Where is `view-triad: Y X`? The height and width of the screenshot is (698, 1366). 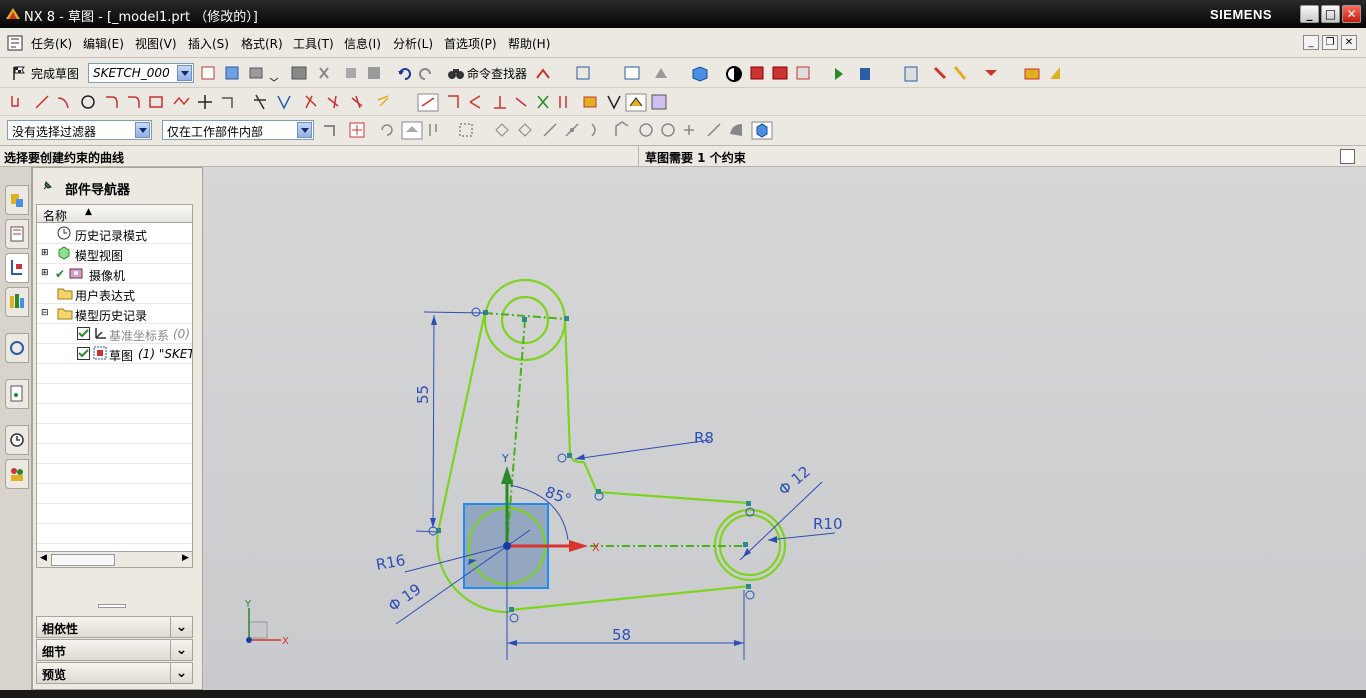
view-triad: Y X is located at coordinates (266, 623).